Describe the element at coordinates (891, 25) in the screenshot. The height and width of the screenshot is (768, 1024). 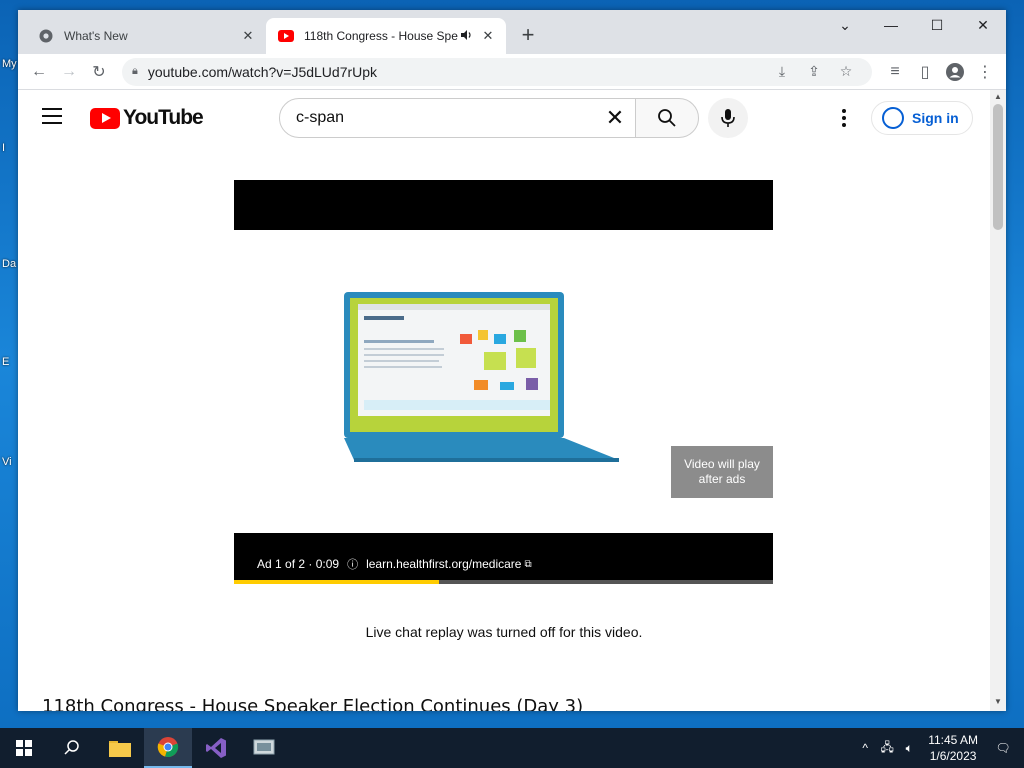
I see `minimize-button: —` at that location.